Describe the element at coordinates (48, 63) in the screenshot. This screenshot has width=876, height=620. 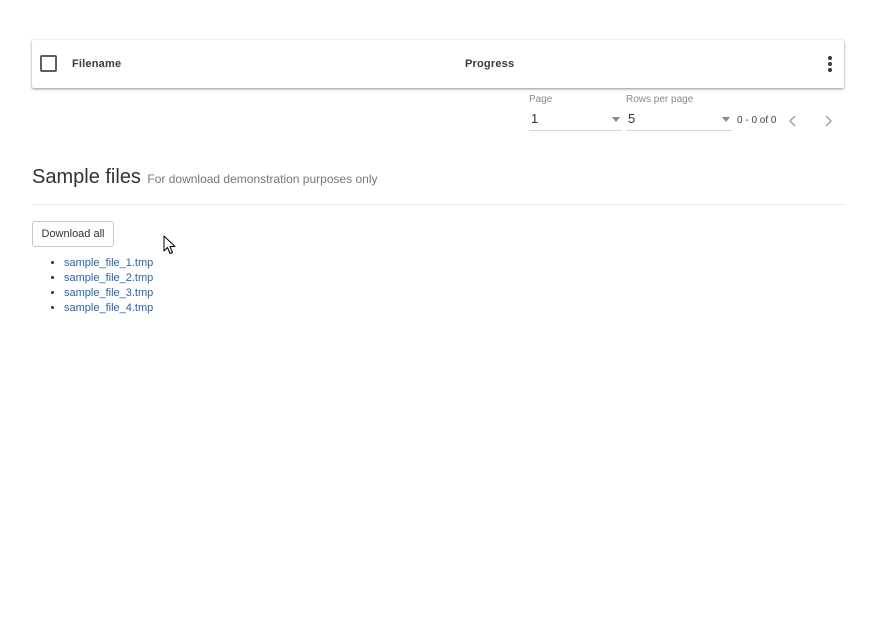
I see `select-all-checkbox` at that location.